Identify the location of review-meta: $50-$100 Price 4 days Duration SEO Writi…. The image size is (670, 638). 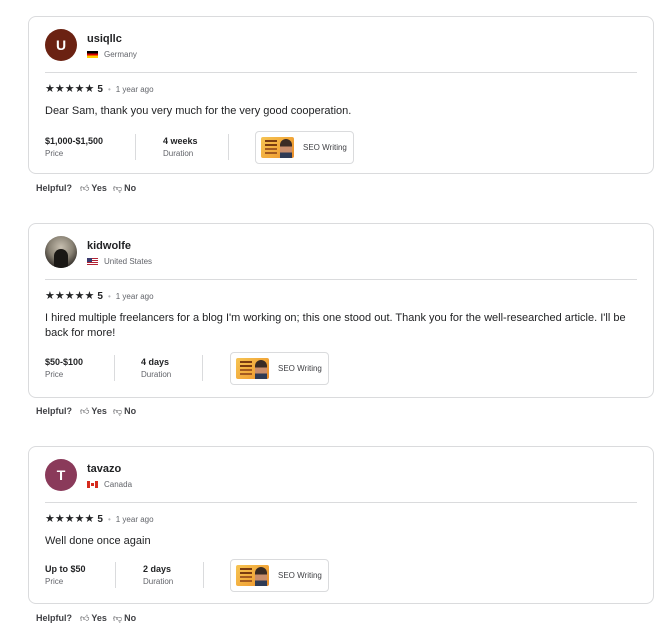
(187, 368).